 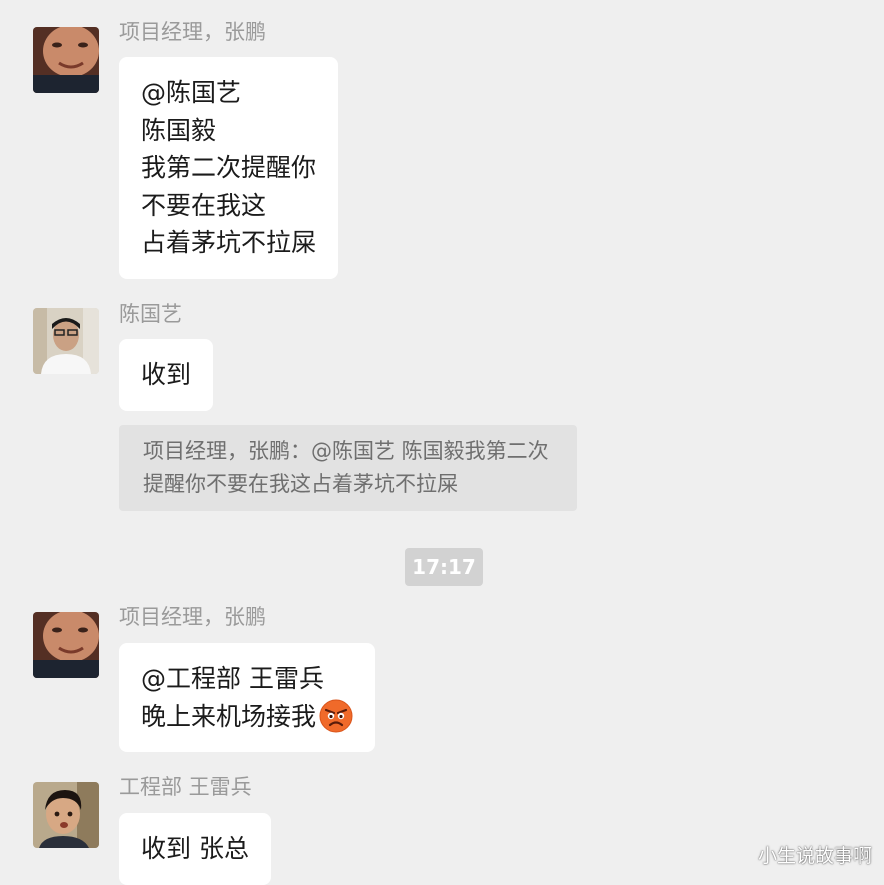 I want to click on message-text: @工程部 王雷兵, so click(x=232, y=678).